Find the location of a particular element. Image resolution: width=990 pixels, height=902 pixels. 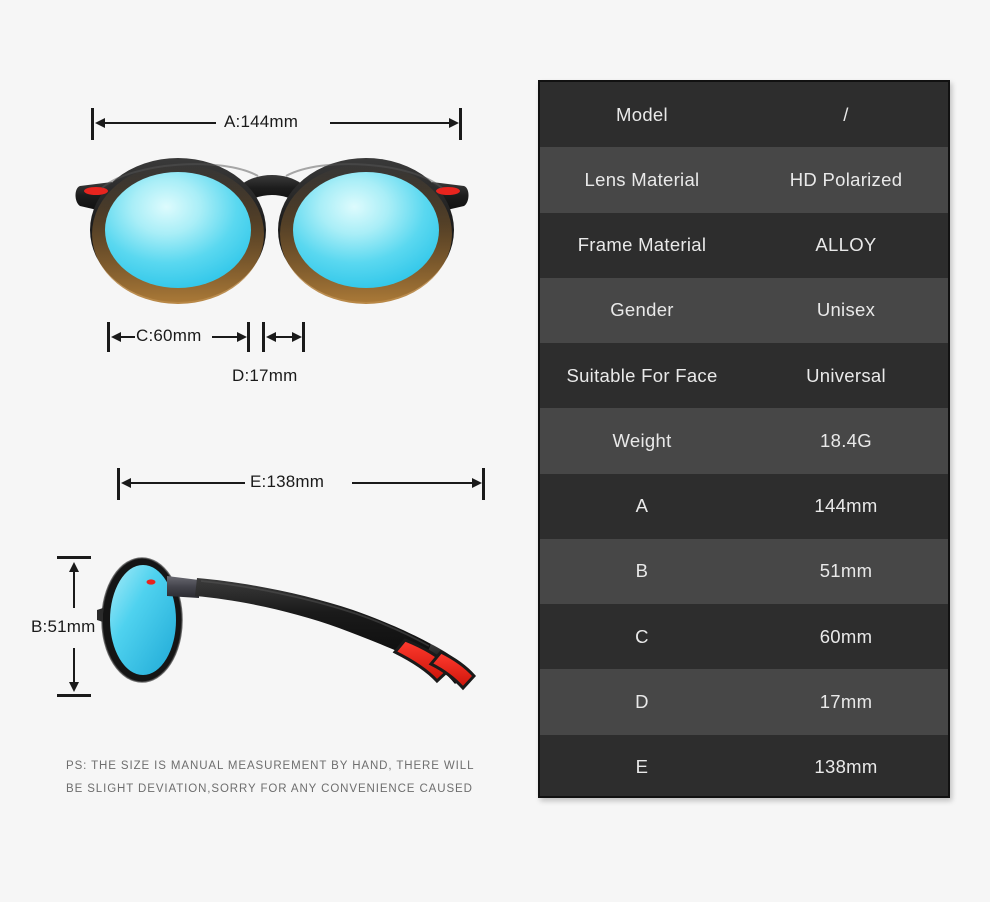

dimension-e-tick-left is located at coordinates (118, 484).